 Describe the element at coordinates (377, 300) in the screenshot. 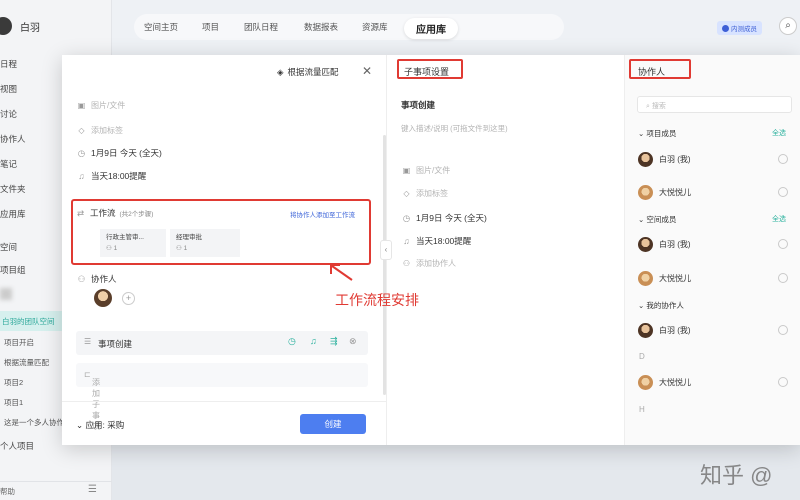

I see `annotation-text: 工作流程安排` at that location.